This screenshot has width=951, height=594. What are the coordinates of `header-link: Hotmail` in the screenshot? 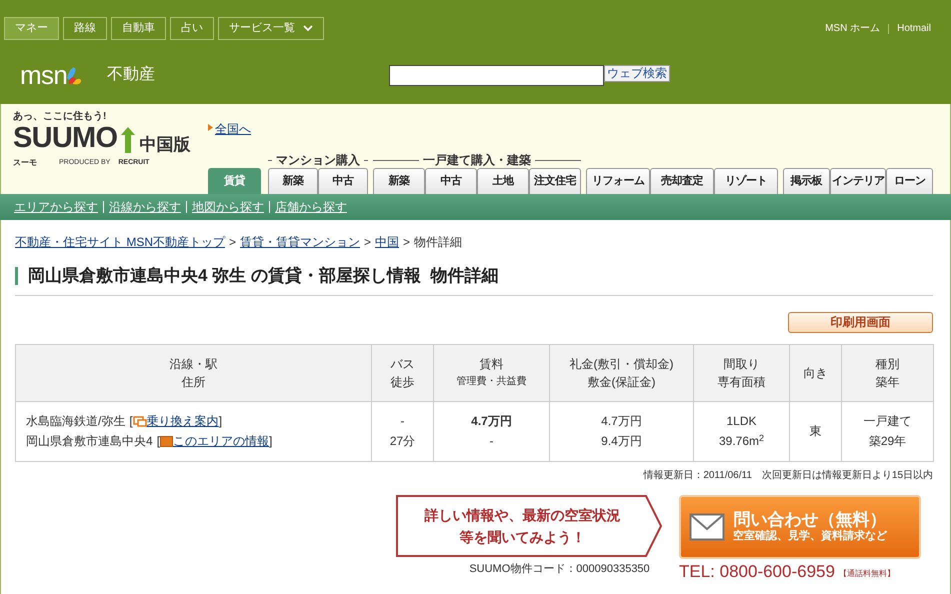 It's located at (914, 28).